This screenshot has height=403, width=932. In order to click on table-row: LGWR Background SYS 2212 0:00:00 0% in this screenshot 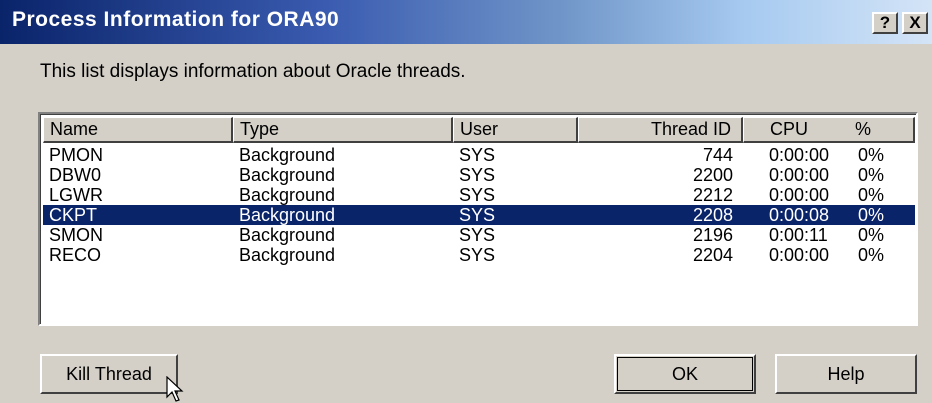, I will do `click(479, 195)`.